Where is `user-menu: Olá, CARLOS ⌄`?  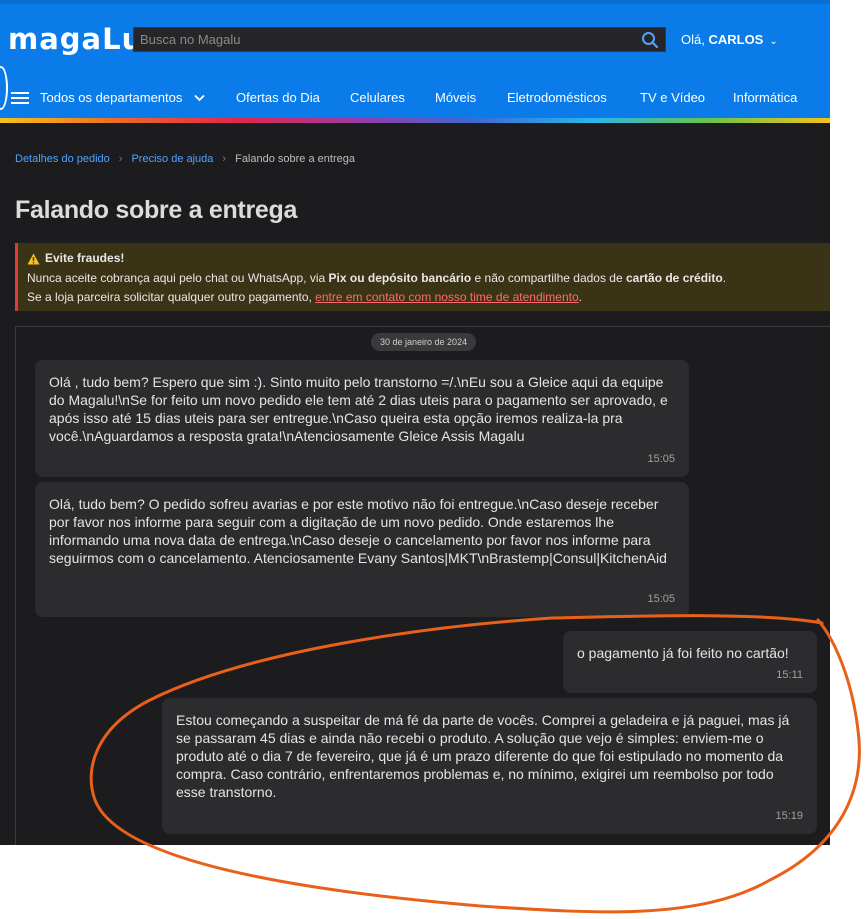 user-menu: Olá, CARLOS ⌄ is located at coordinates (729, 39).